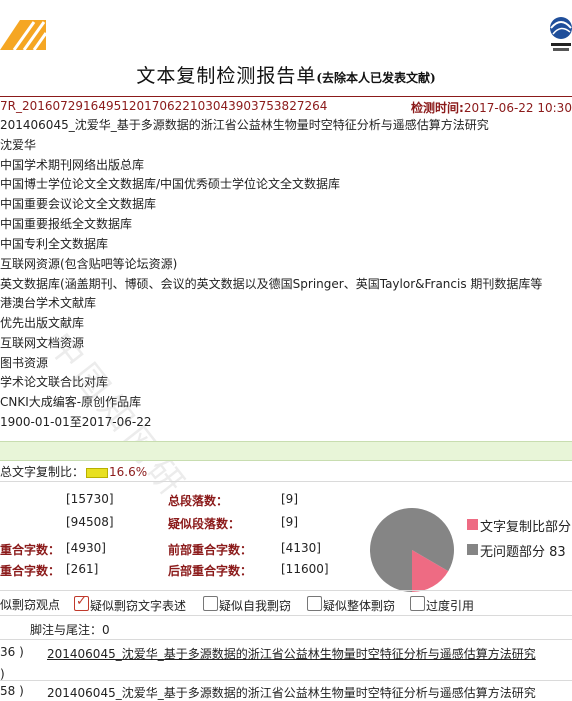 The width and height of the screenshot is (572, 701). I want to click on option-label: 疑似整体剽窃, so click(359, 606).